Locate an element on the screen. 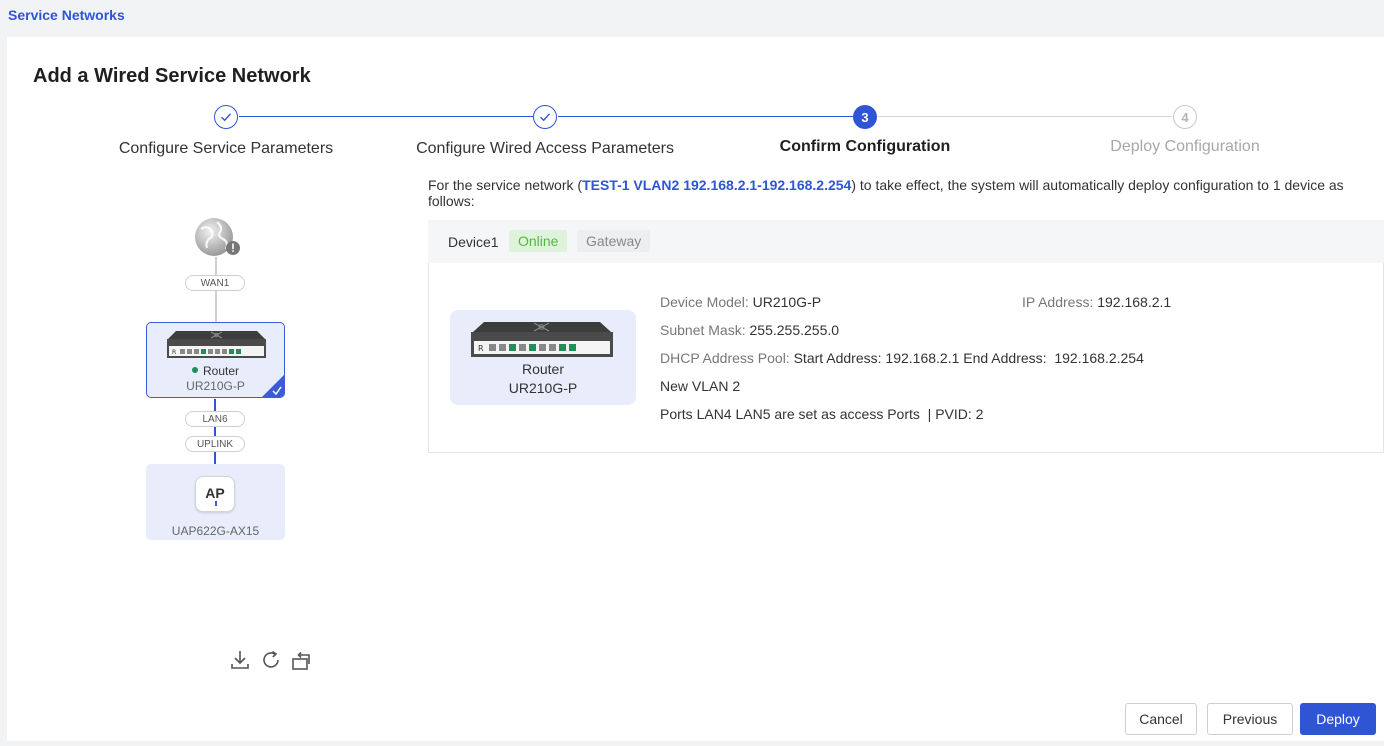 This screenshot has height=746, width=1384. step-4-number: 4 is located at coordinates (1185, 117).